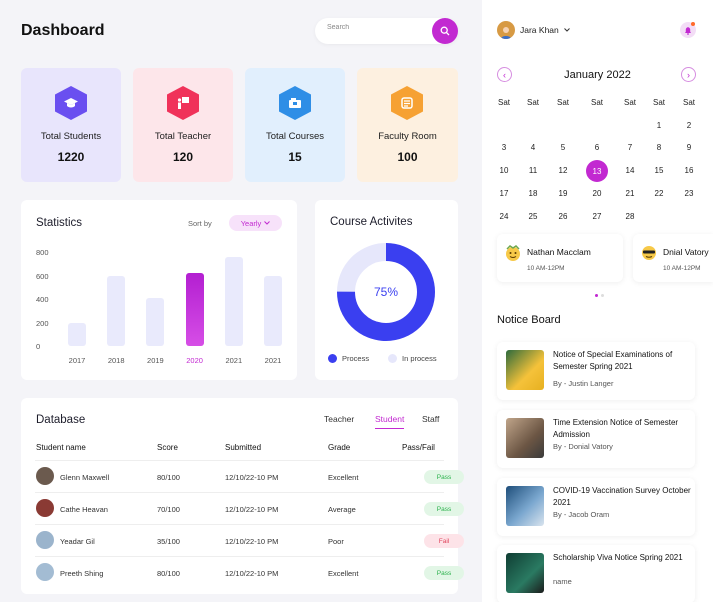 Image resolution: width=713 pixels, height=602 pixels. I want to click on y-tick-label: 200, so click(42, 323).